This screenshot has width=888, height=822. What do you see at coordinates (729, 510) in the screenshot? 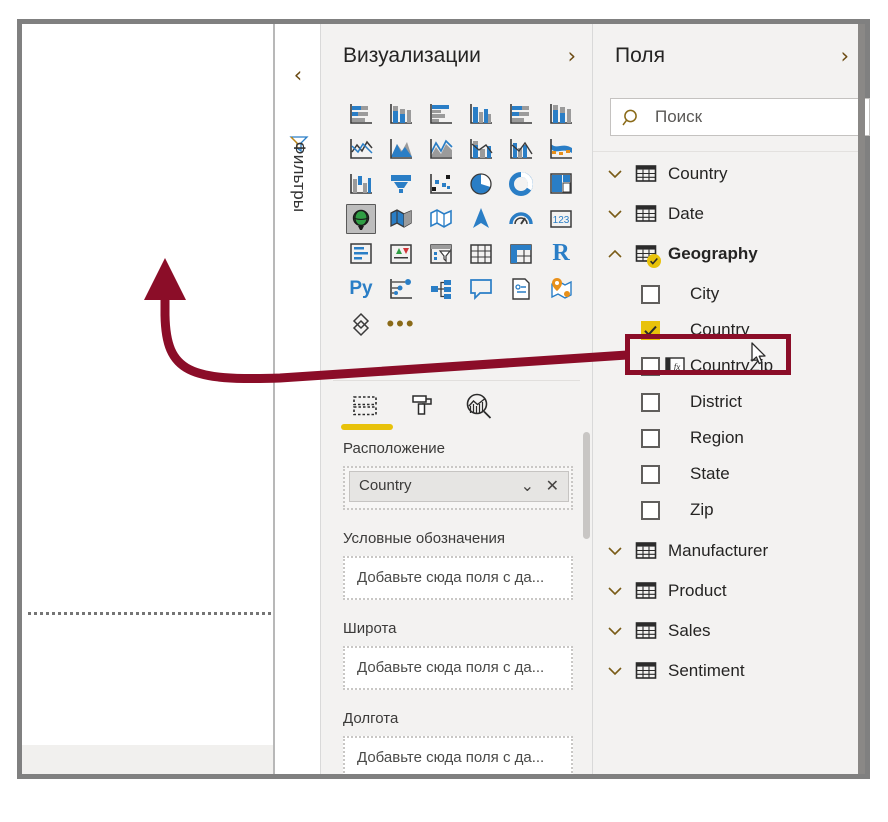
I see `field-row-zip: Zip` at bounding box center [729, 510].